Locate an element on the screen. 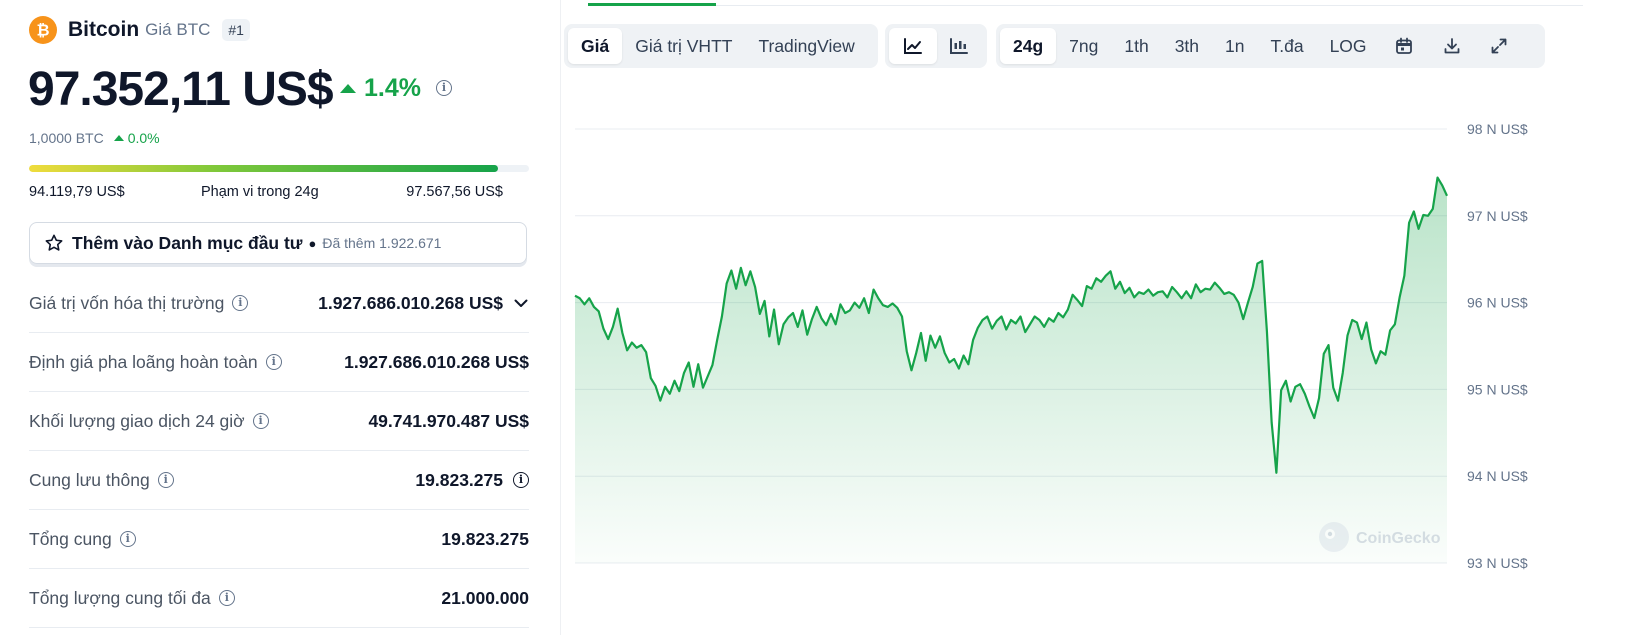  stat-label: Cung lưu thông i is located at coordinates (101, 480).